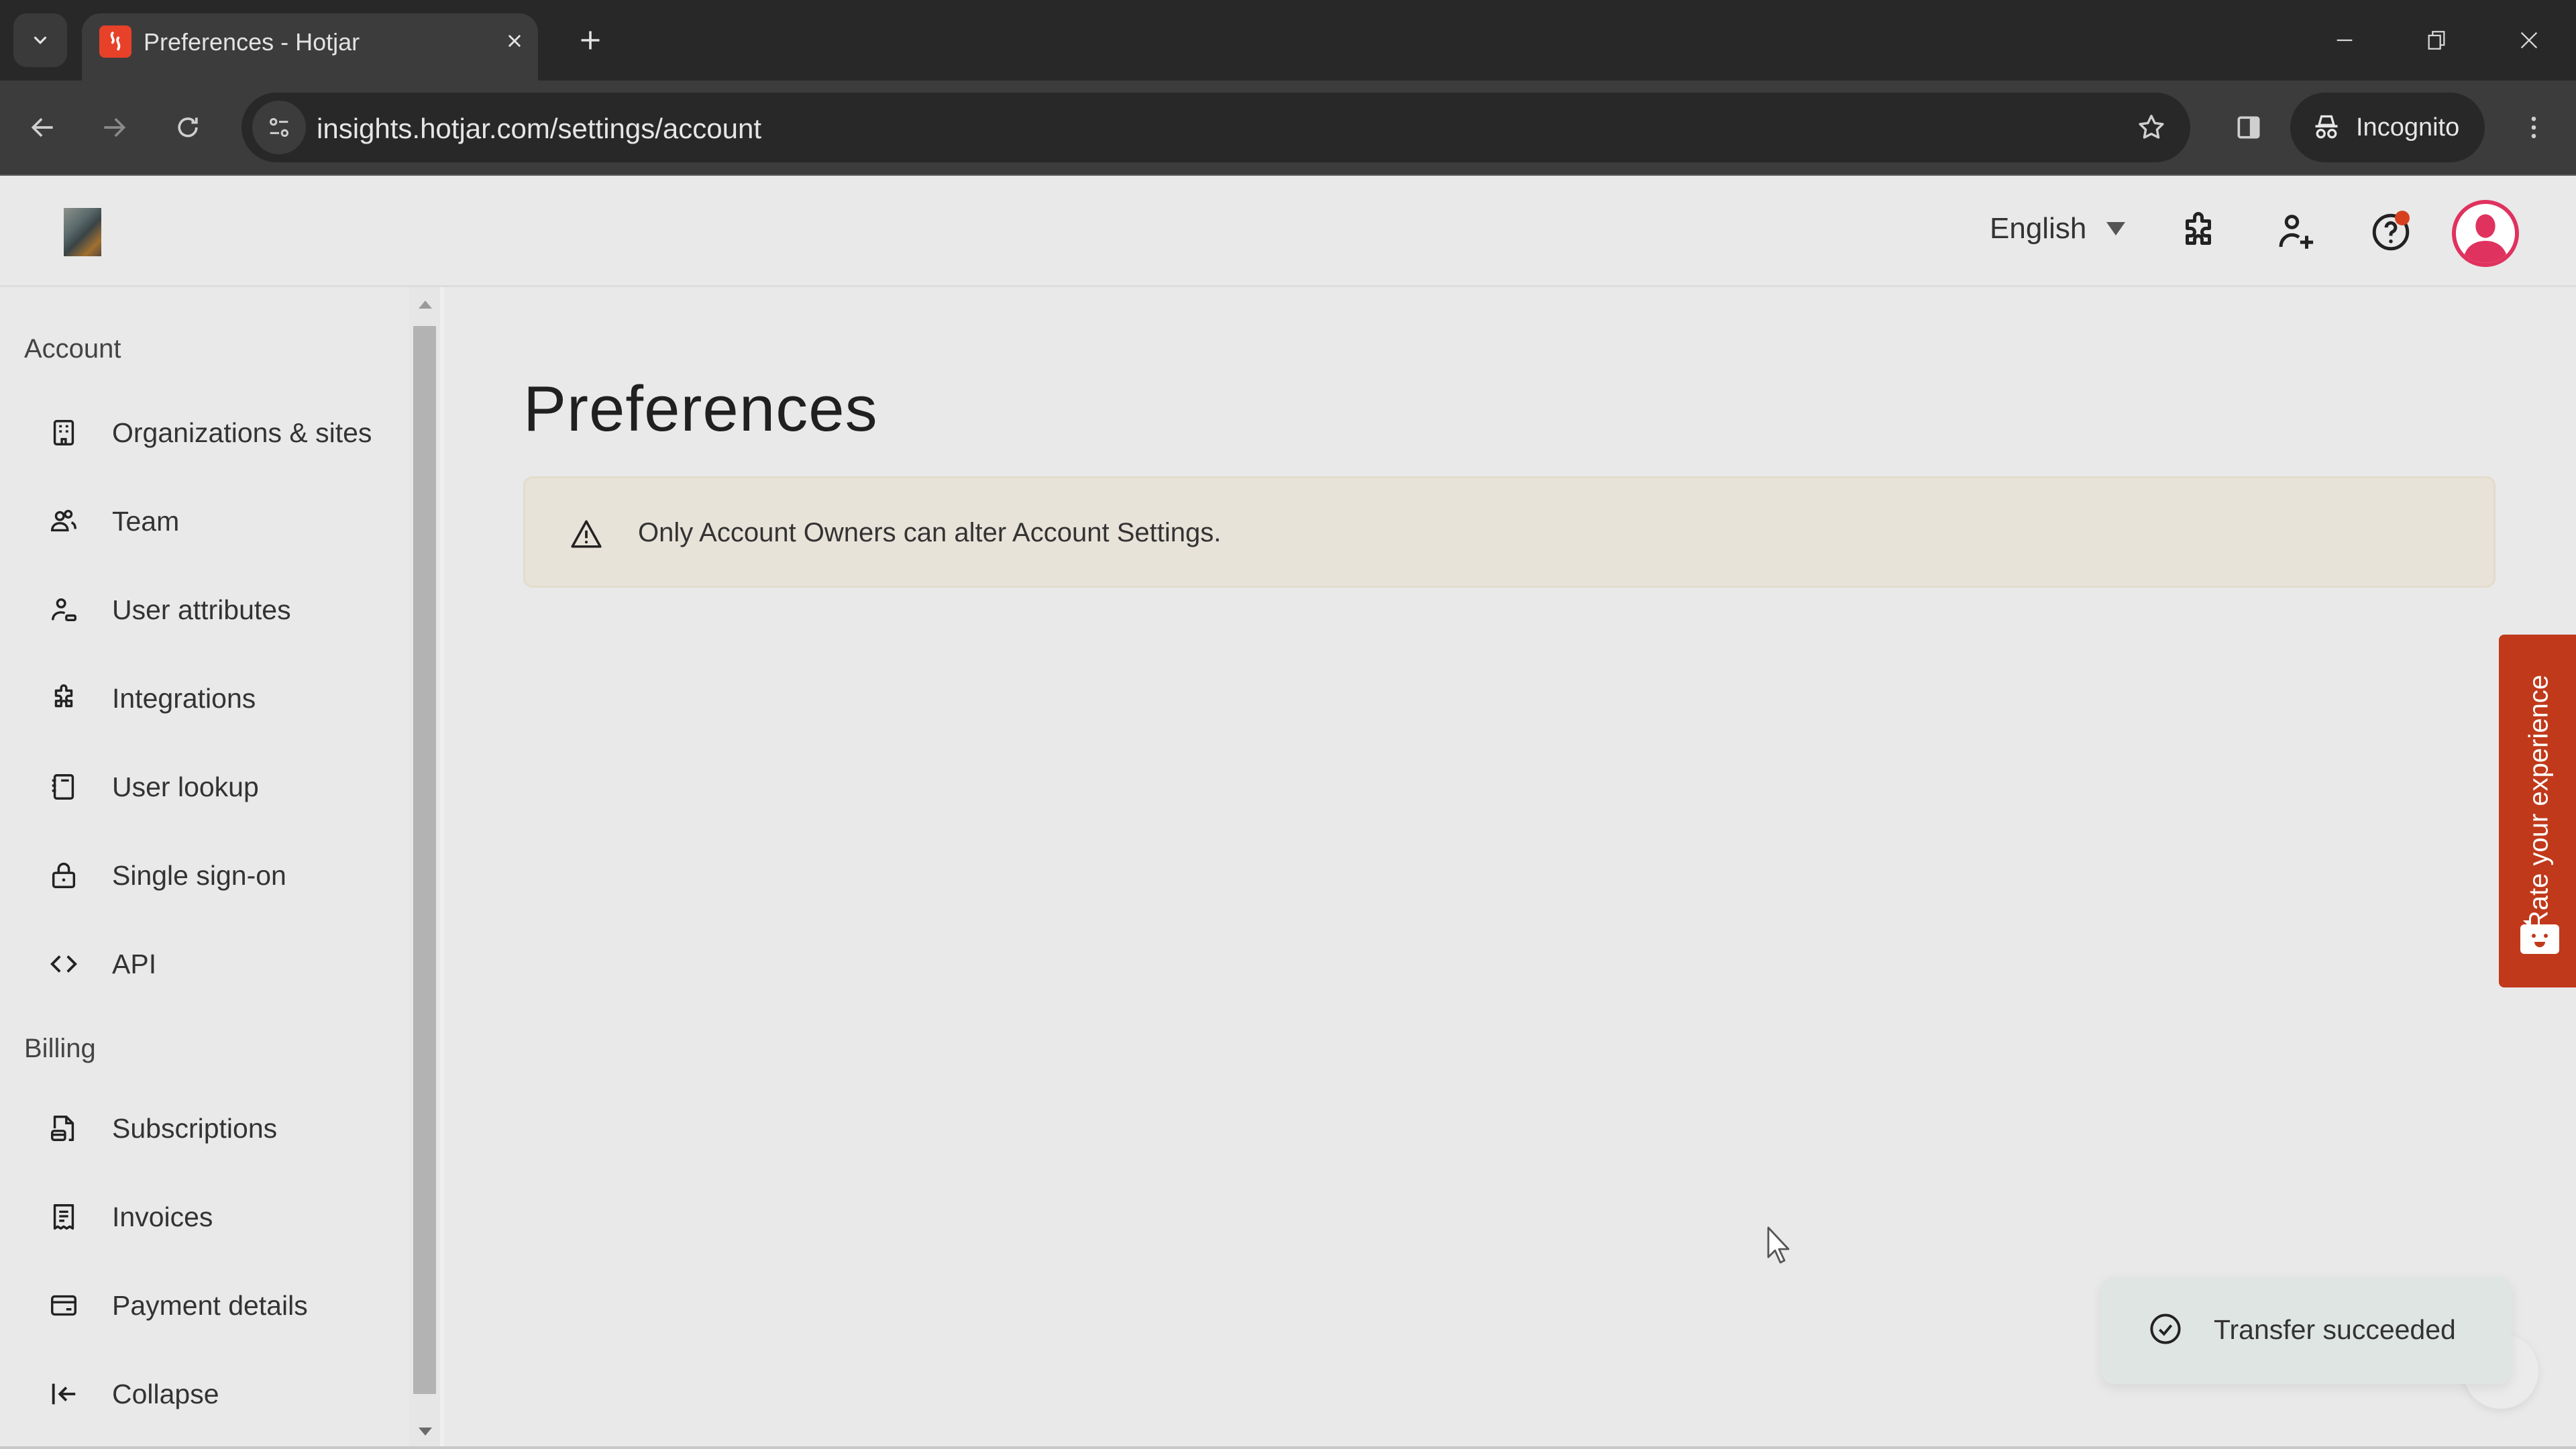 The height and width of the screenshot is (1449, 2576). I want to click on sidebar-item-label: Payment details, so click(210, 1305).